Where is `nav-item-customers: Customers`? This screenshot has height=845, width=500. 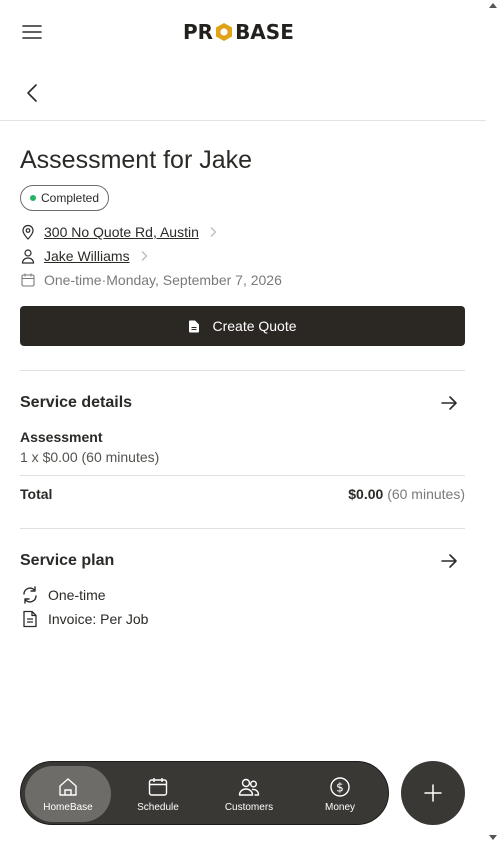 nav-item-customers: Customers is located at coordinates (249, 794).